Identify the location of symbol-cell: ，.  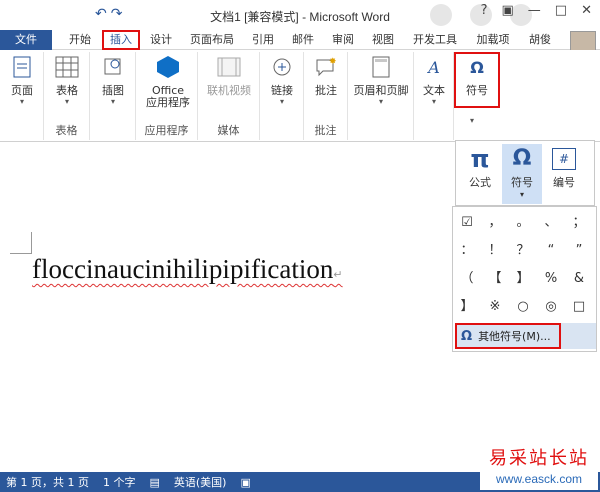
(495, 223).